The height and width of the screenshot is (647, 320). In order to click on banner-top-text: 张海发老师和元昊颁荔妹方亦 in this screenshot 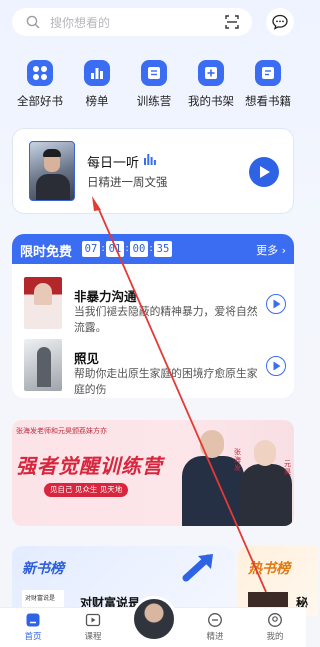, I will do `click(61, 431)`.